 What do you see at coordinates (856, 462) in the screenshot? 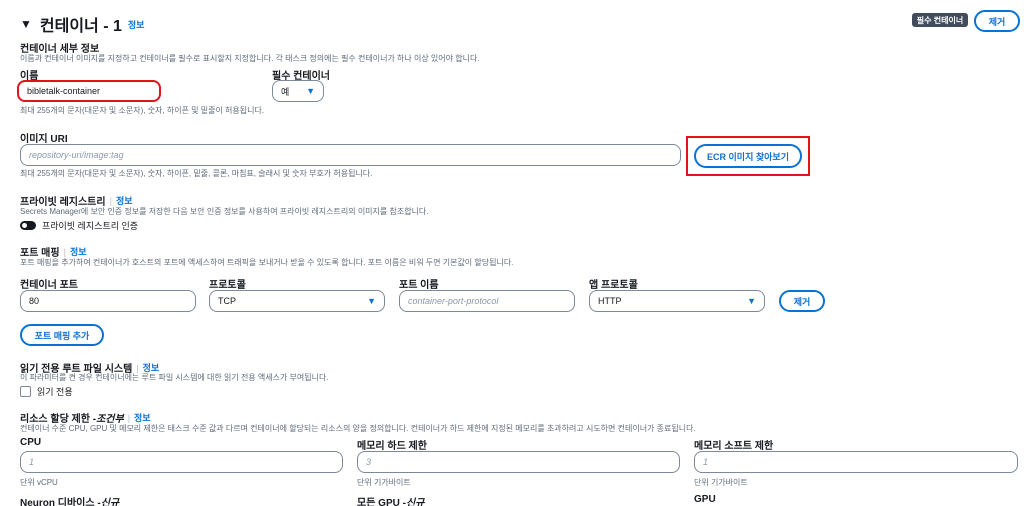
I see `memory-soft-input: 1` at bounding box center [856, 462].